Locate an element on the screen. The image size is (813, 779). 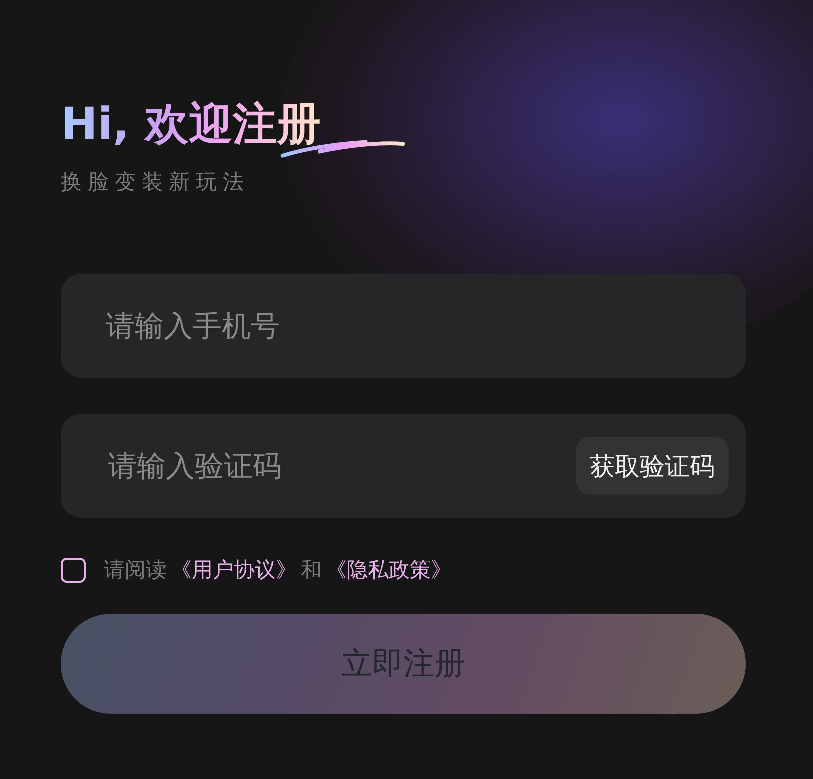
agreement-text: 和 is located at coordinates (311, 570).